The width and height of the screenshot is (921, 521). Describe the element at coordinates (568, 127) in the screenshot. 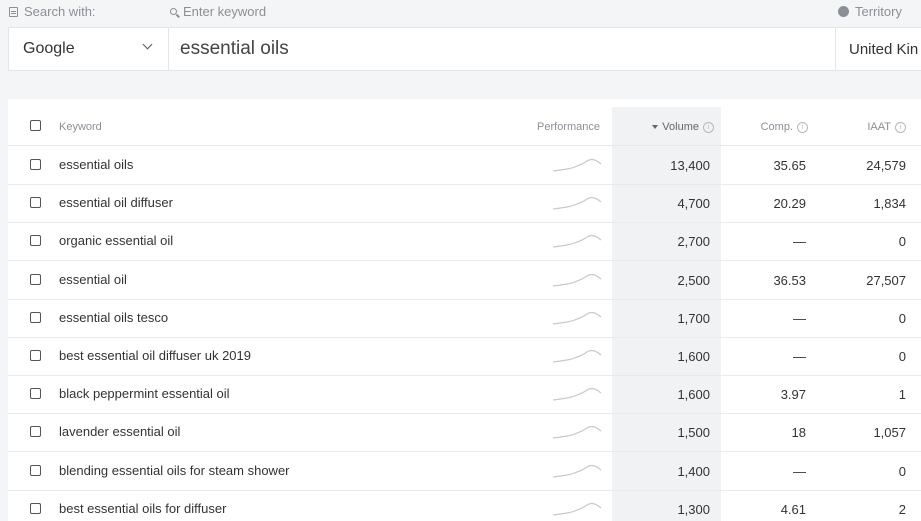

I see `performance-column-header: Performance` at that location.